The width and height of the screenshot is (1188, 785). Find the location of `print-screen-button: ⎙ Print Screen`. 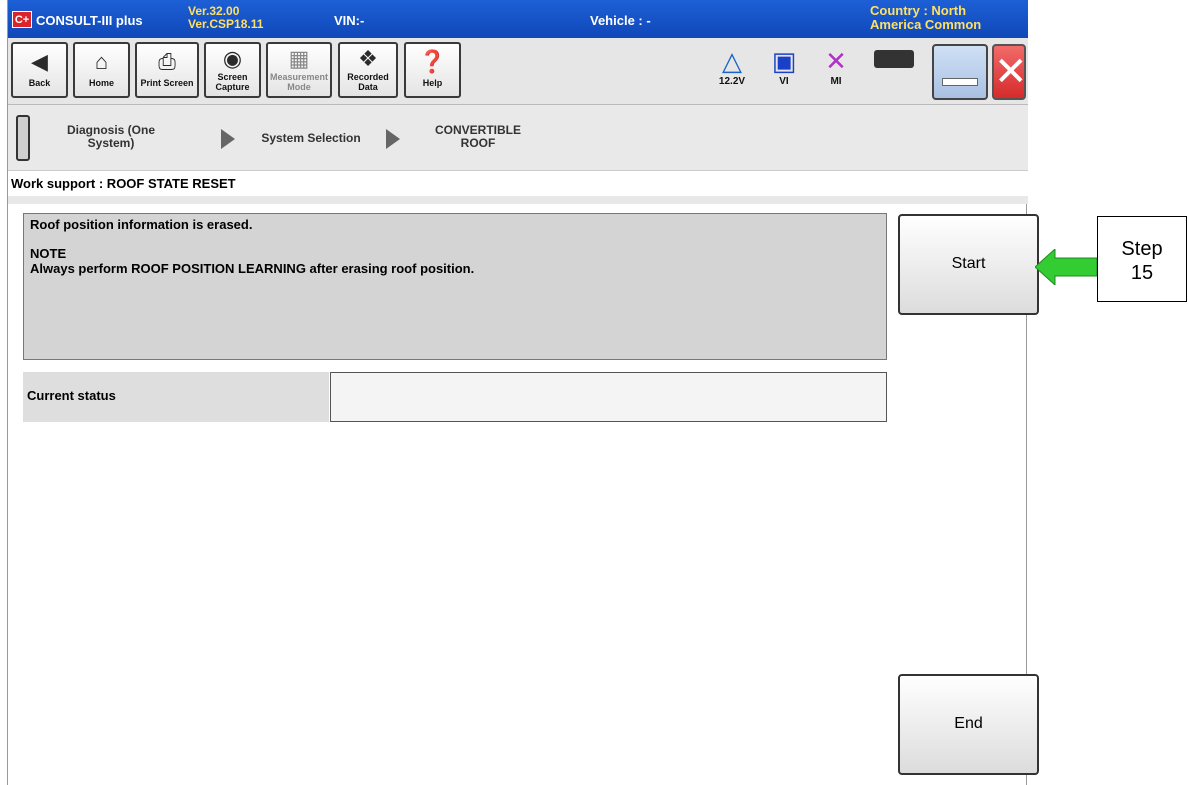

print-screen-button: ⎙ Print Screen is located at coordinates (167, 70).